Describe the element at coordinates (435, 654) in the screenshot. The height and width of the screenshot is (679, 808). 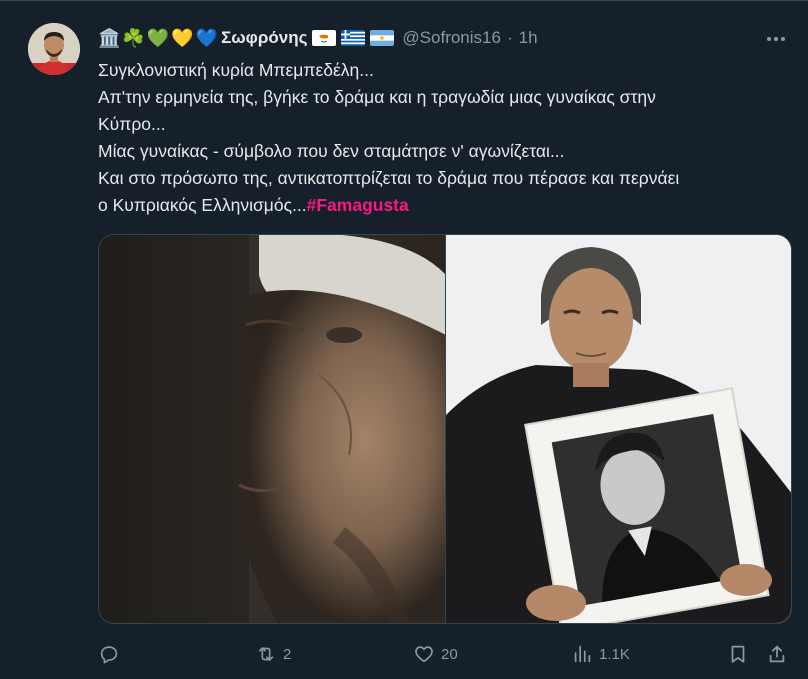
I see `like-button: 20` at that location.